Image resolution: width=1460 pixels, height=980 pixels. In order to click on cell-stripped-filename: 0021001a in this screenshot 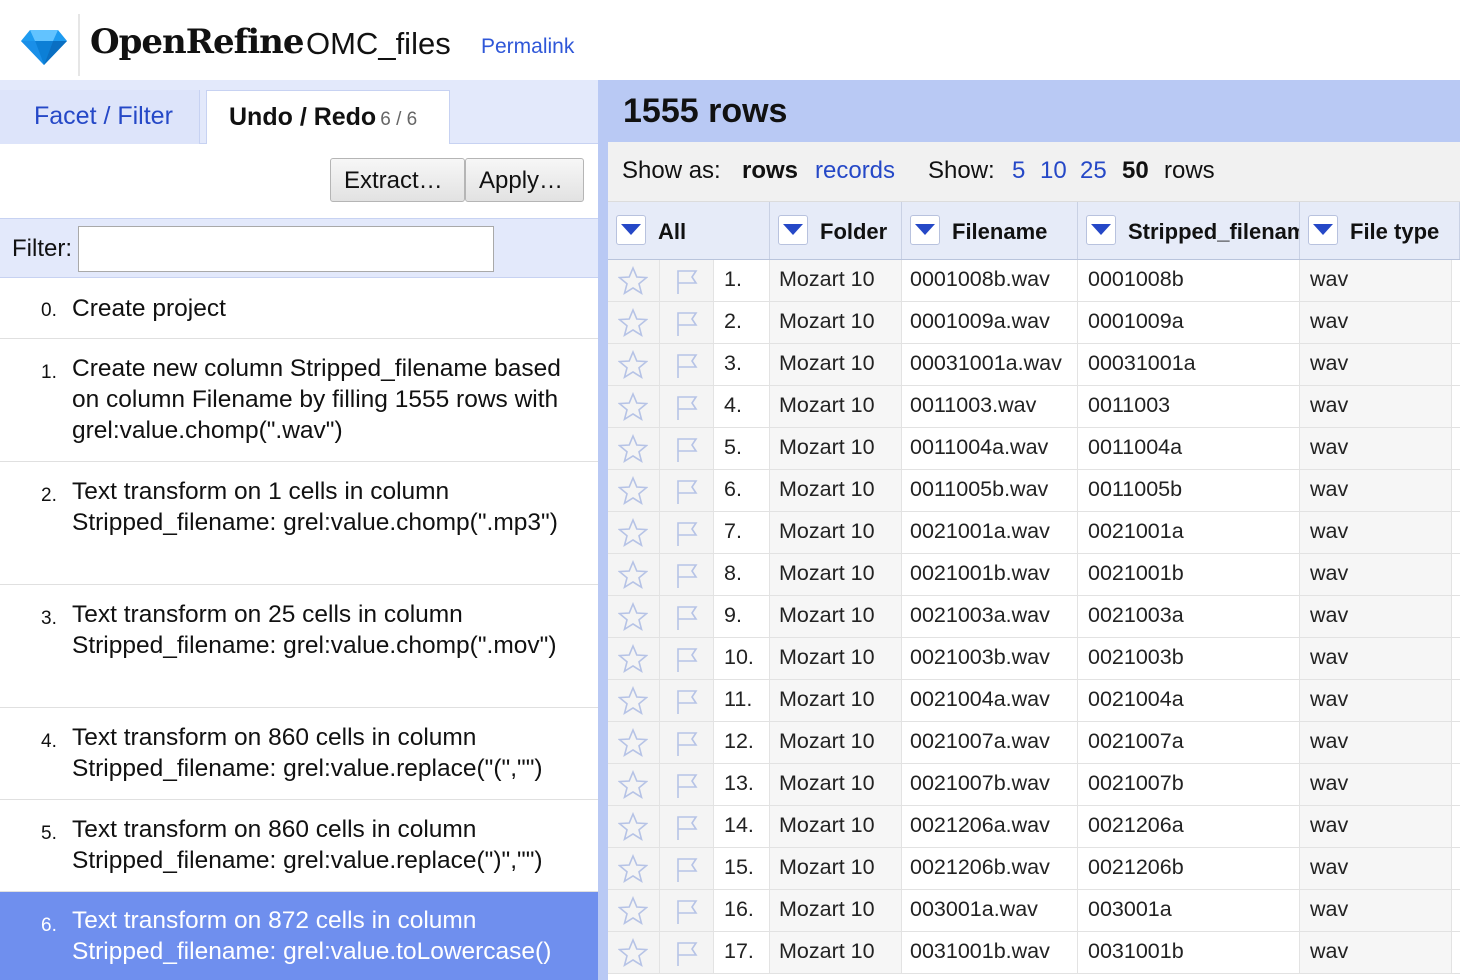, I will do `click(1189, 532)`.